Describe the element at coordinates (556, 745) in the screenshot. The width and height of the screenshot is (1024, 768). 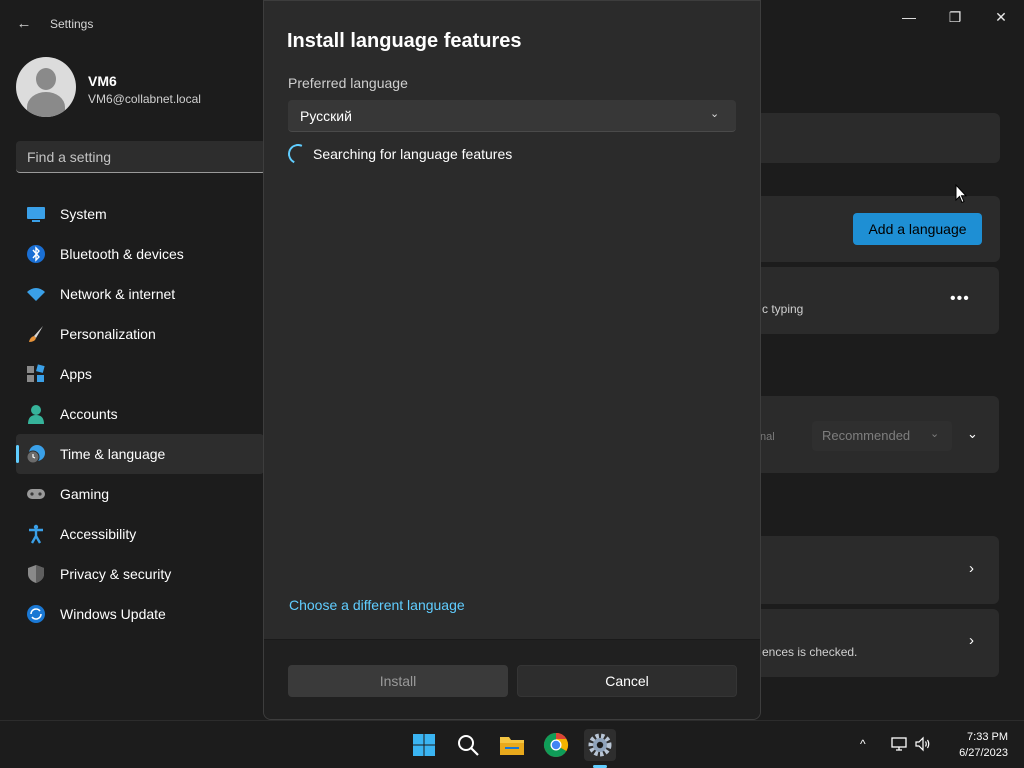
I see `chrome-icon` at that location.